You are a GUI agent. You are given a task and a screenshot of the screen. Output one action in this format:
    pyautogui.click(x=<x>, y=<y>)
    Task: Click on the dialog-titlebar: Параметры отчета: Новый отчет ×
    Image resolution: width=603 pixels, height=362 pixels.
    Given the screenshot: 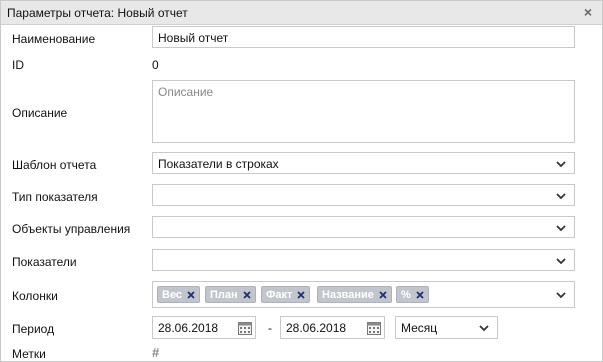 What is the action you would take?
    pyautogui.click(x=301, y=13)
    